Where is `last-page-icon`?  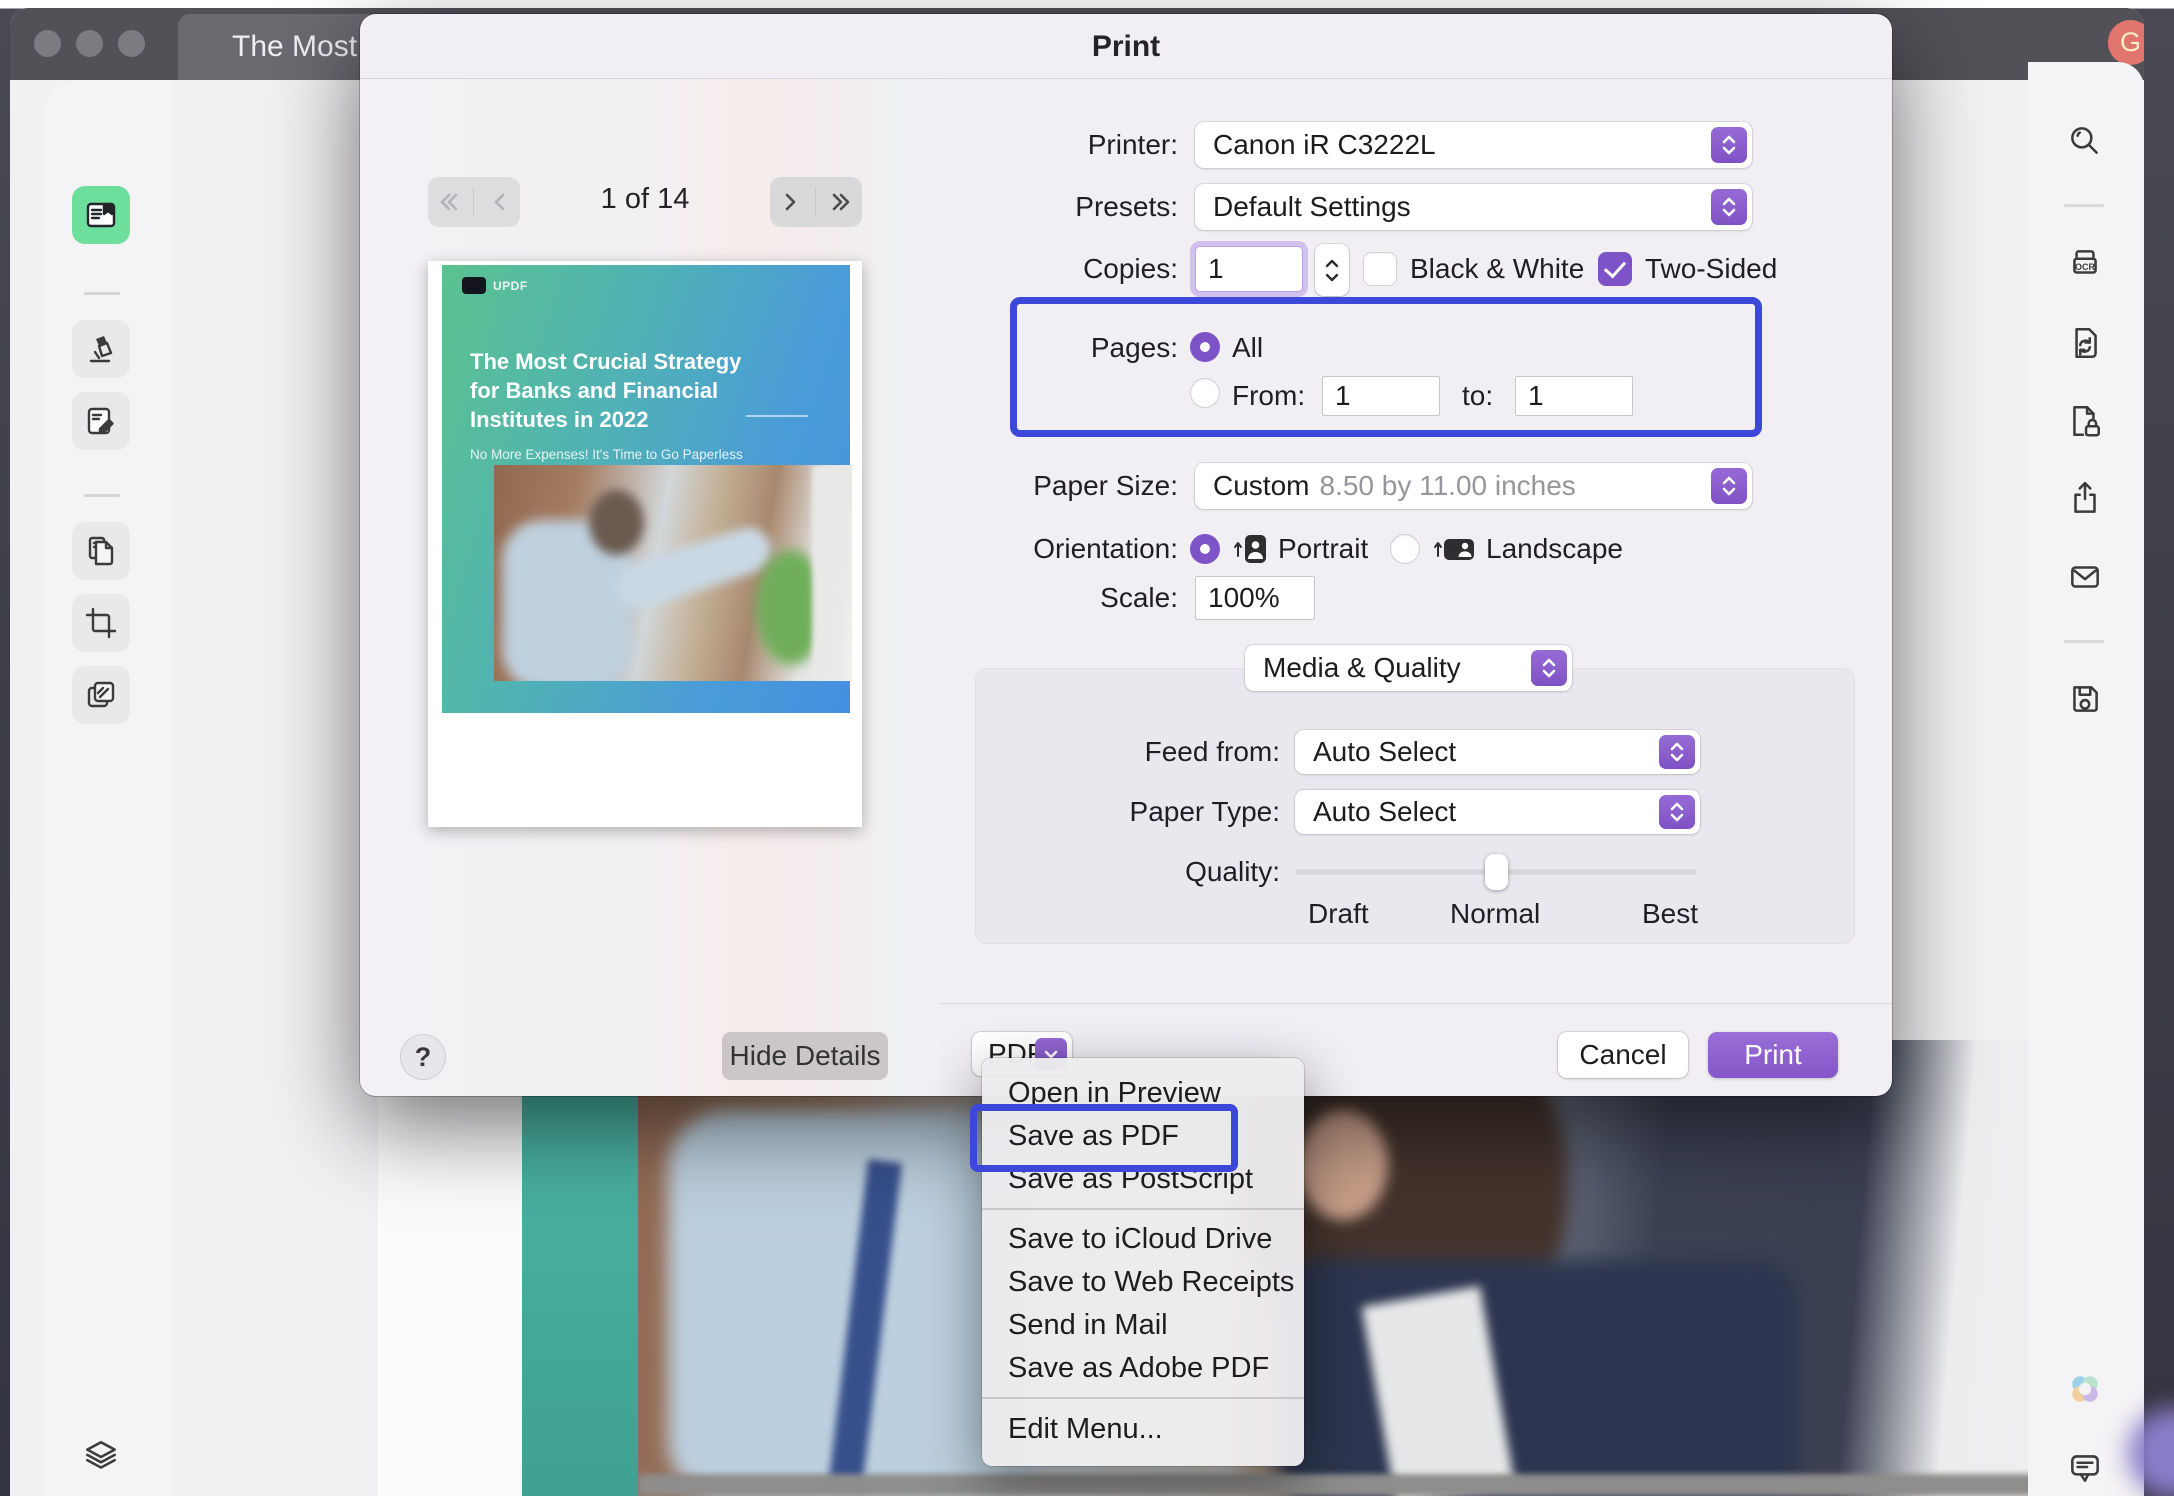
last-page-icon is located at coordinates (842, 202).